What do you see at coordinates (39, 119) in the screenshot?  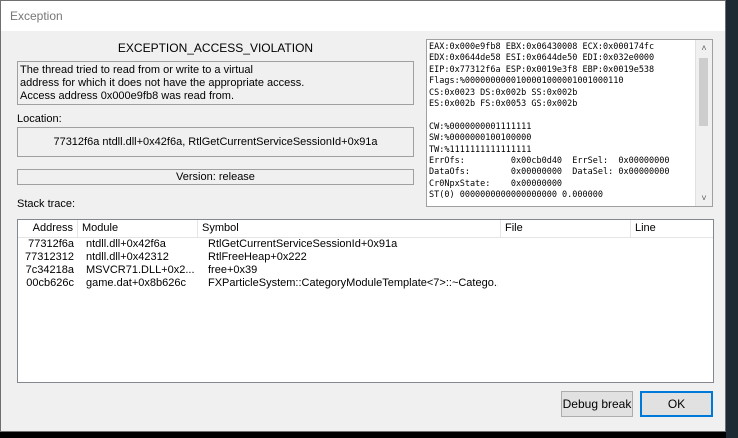 I see `location-label: Location:` at bounding box center [39, 119].